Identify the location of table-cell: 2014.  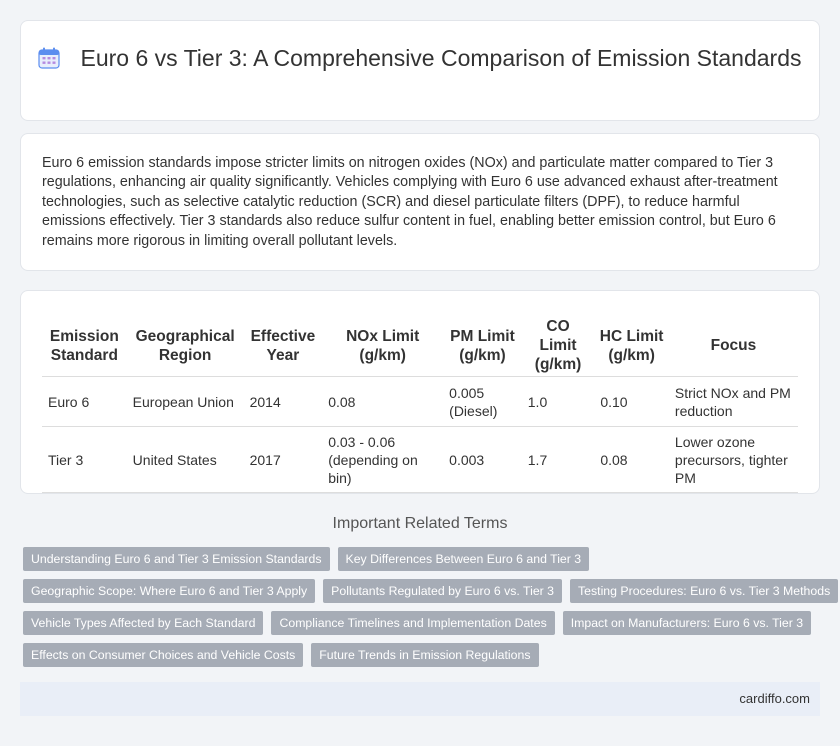
(283, 401).